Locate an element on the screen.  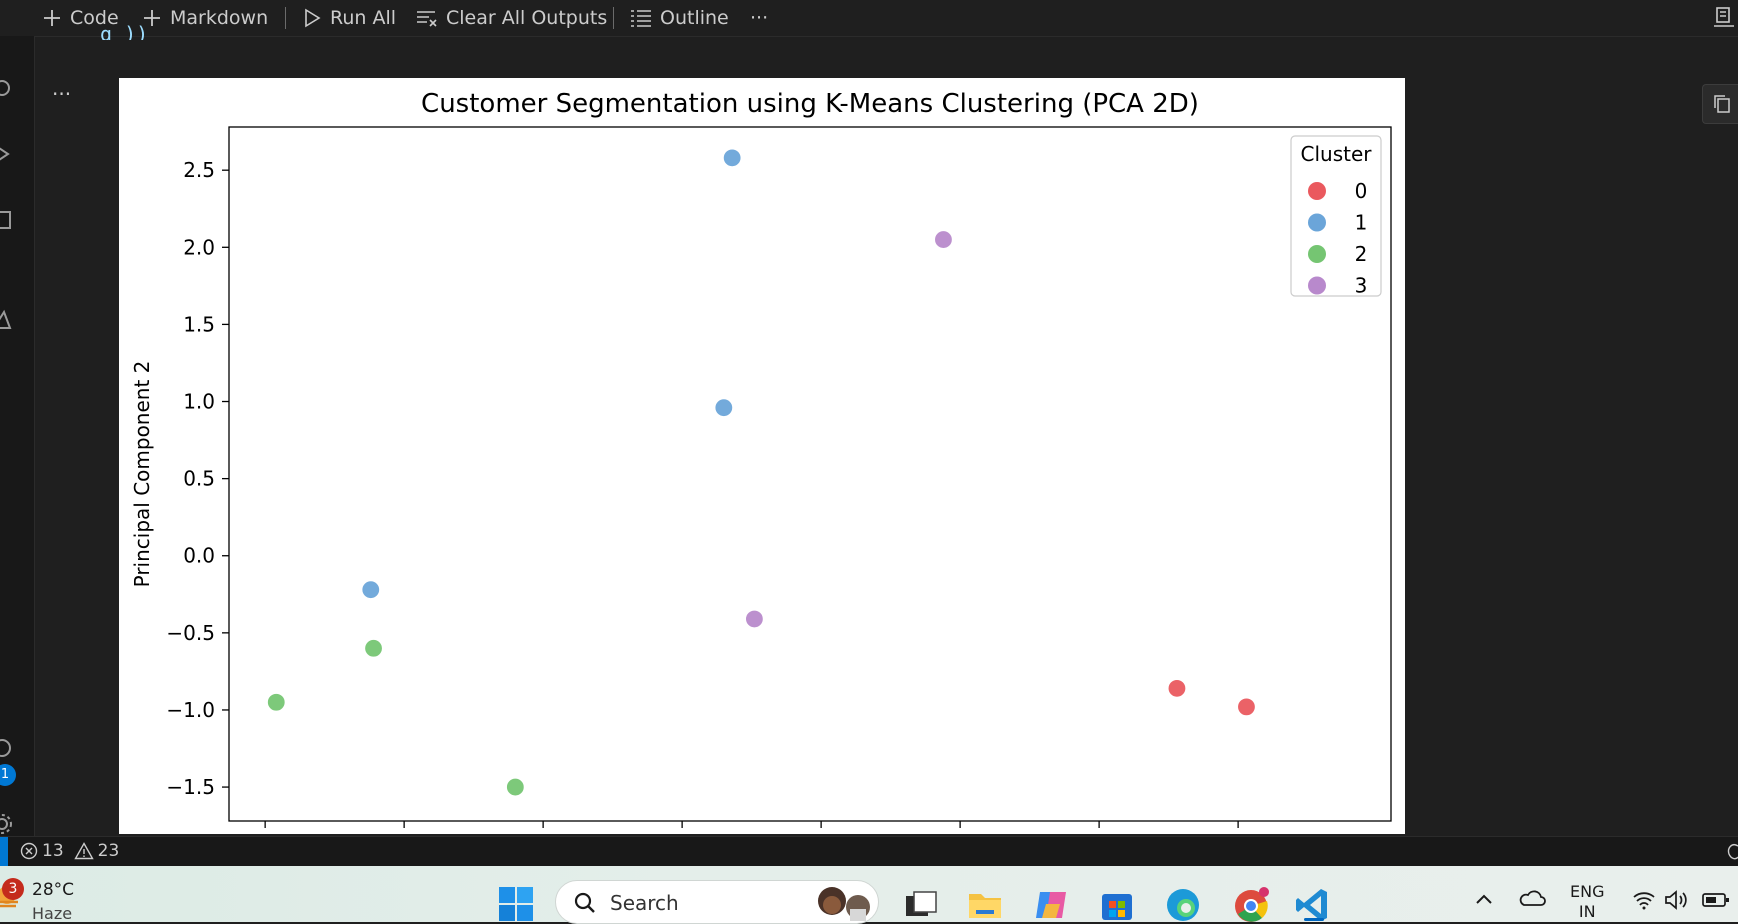
outline-label: Outline is located at coordinates (694, 18).